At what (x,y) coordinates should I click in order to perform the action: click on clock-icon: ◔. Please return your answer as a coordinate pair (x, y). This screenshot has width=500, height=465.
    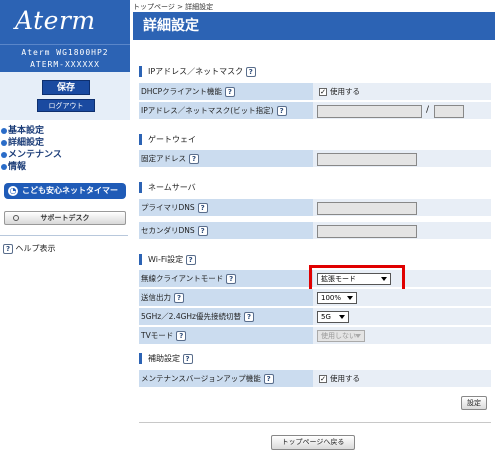
    Looking at the image, I should click on (13, 191).